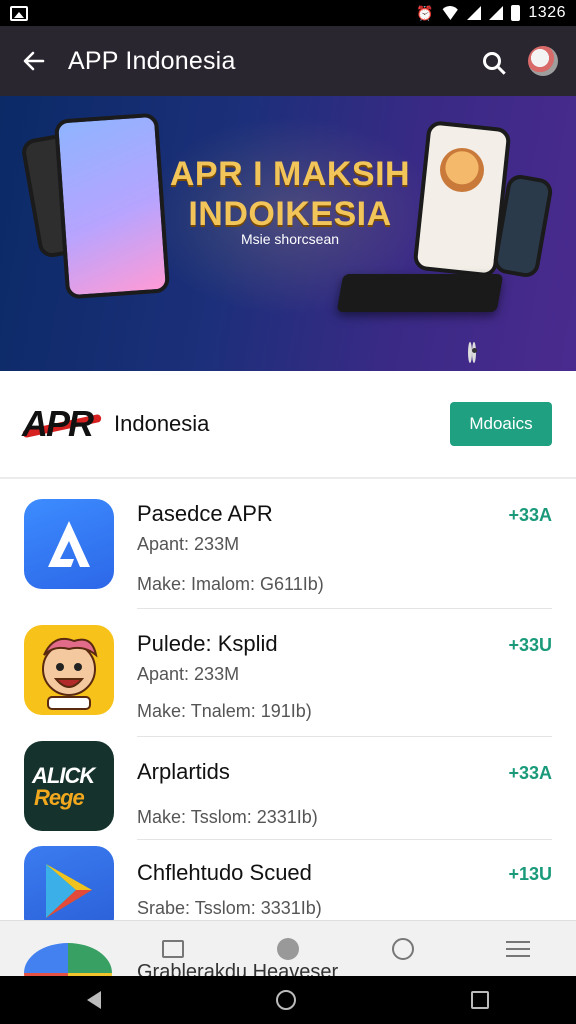  I want to click on bottom-nav: Grablerakdu Heaveser, so click(288, 948).